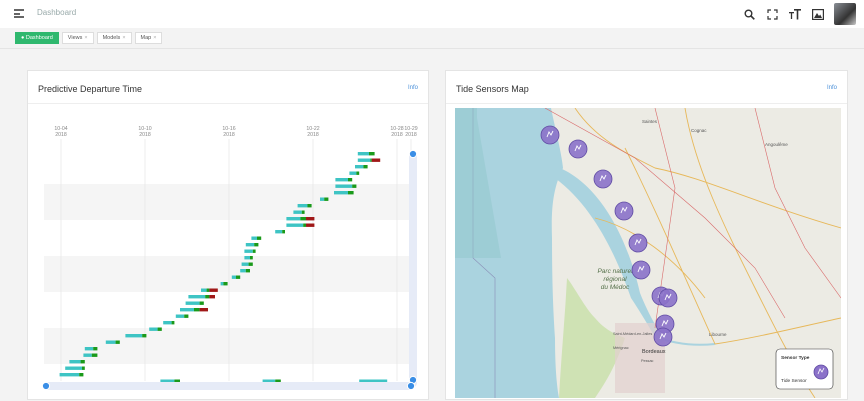 Image resolution: width=864 pixels, height=401 pixels. What do you see at coordinates (818, 14) in the screenshot?
I see `image-icon` at bounding box center [818, 14].